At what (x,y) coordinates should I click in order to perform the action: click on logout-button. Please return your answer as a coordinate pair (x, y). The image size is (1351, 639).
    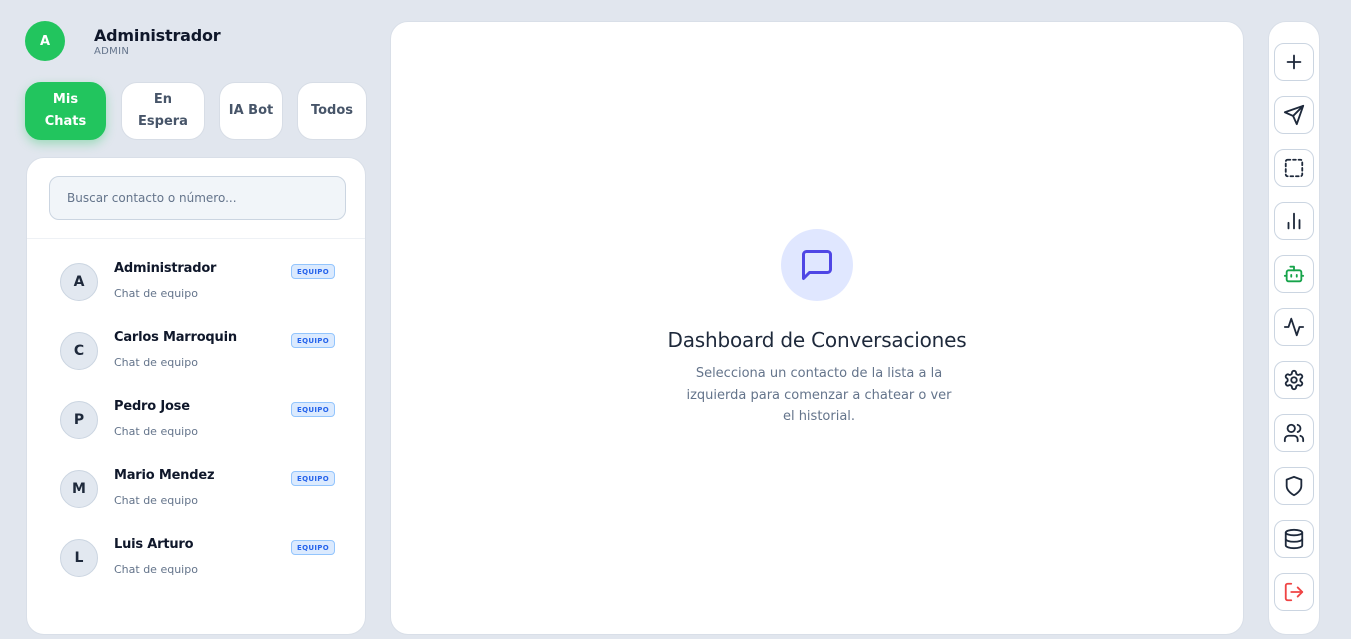
    Looking at the image, I should click on (1294, 592).